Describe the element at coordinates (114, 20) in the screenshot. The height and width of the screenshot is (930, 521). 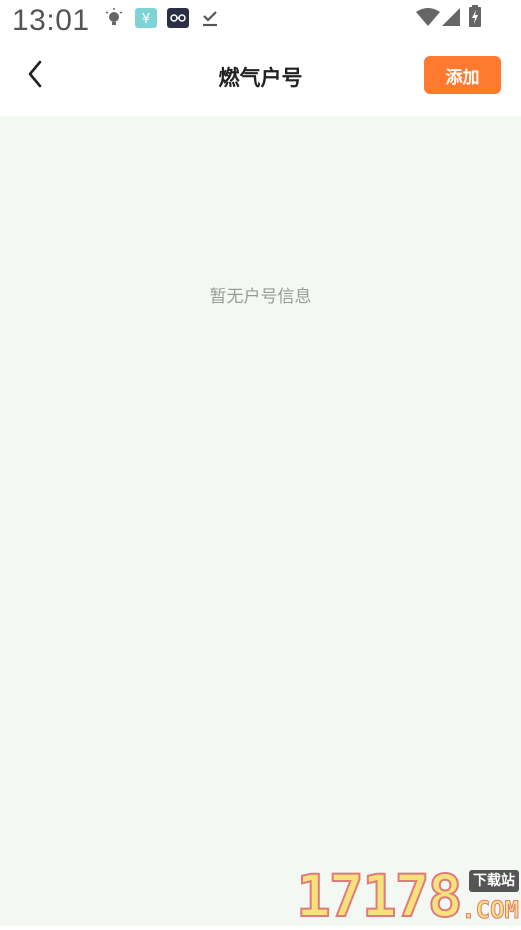
I see `bulb-icon` at that location.